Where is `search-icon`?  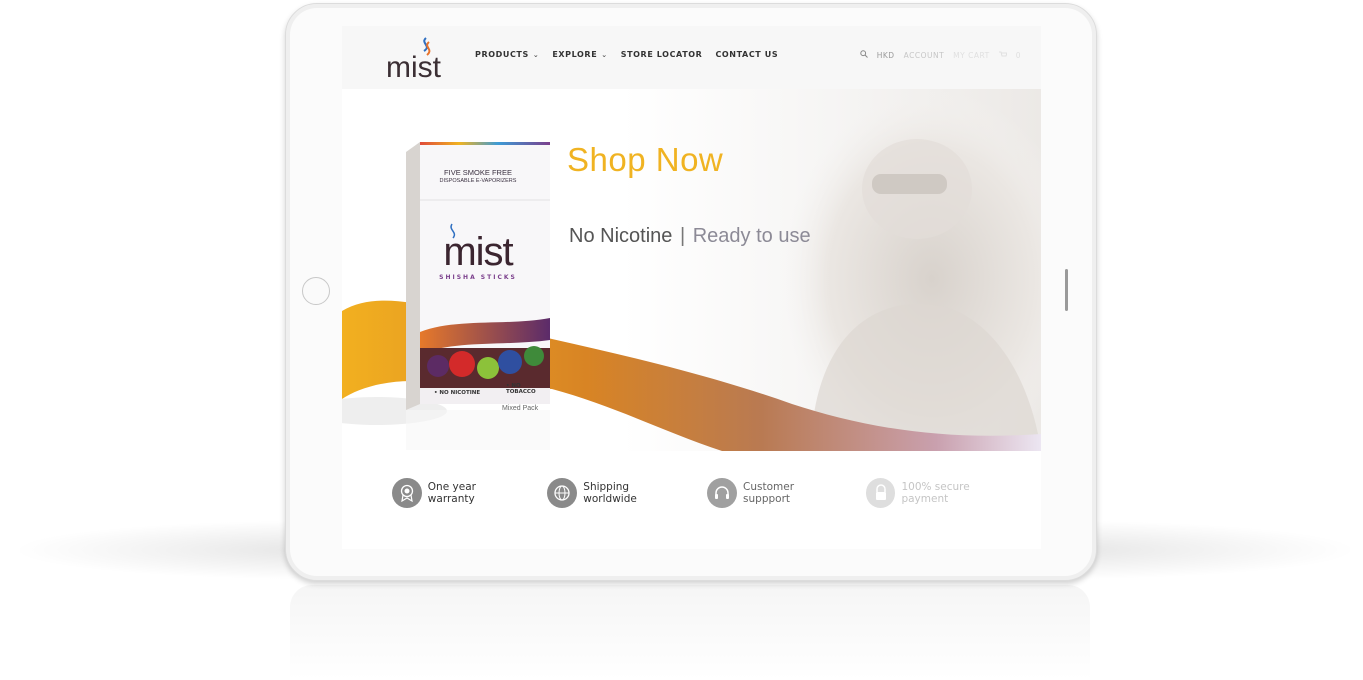 search-icon is located at coordinates (864, 55).